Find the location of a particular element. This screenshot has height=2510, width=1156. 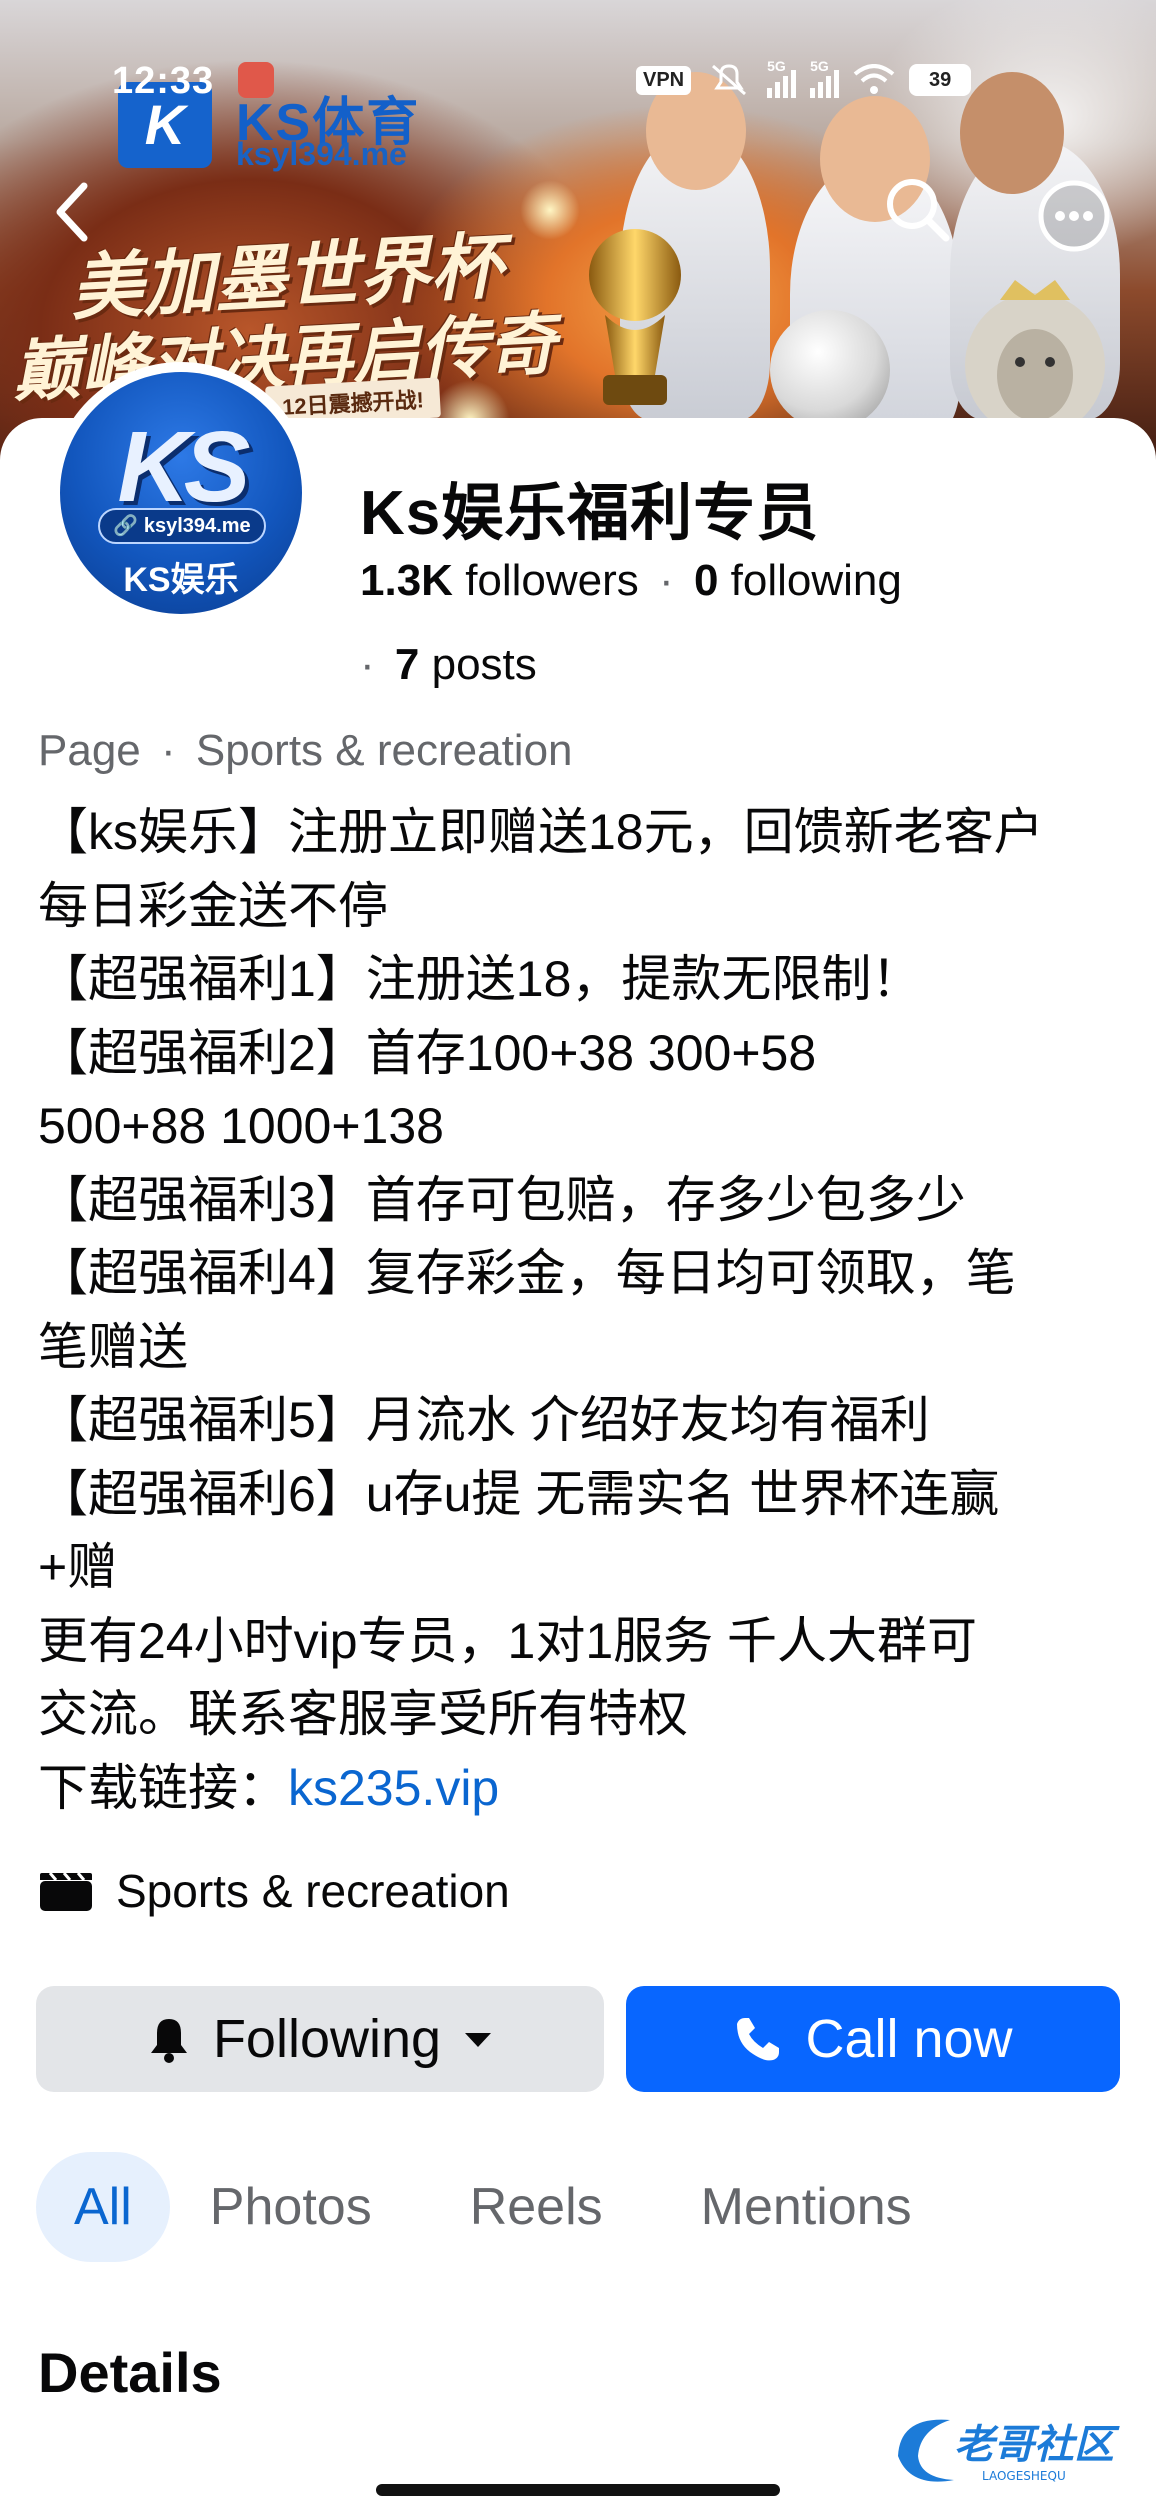

status-time: 12:33 is located at coordinates (163, 81).